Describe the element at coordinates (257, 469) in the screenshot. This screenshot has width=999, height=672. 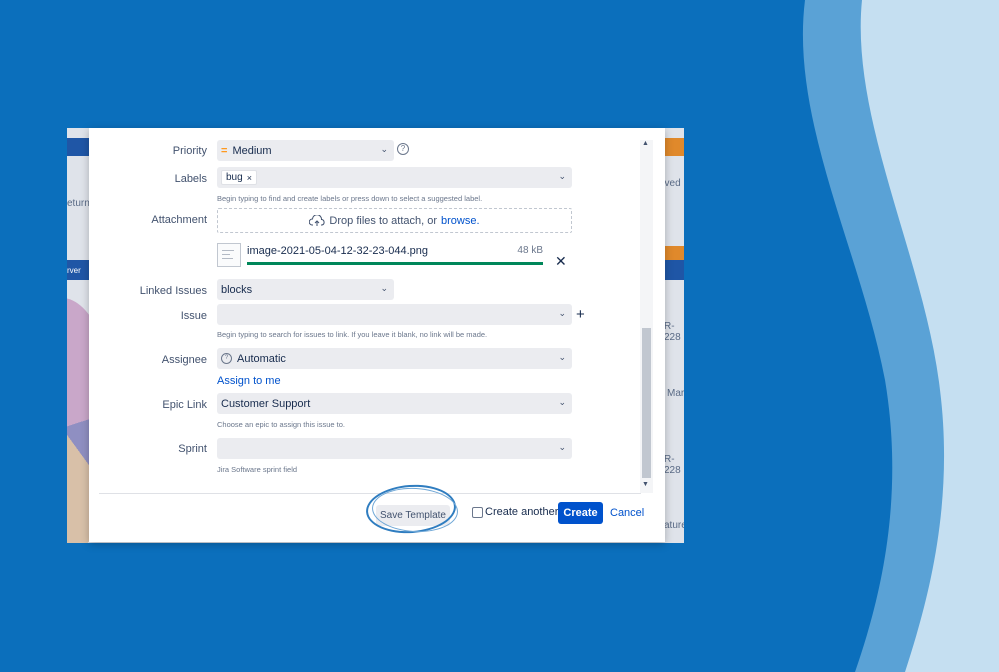
I see `sprint-hint: Jira Software sprint field` at that location.